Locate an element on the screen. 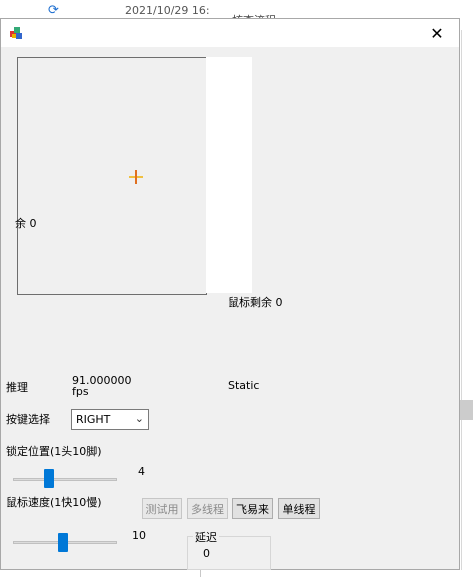 The width and height of the screenshot is (473, 577). key-select-dropdown: RIGHT ⌄ is located at coordinates (110, 419).